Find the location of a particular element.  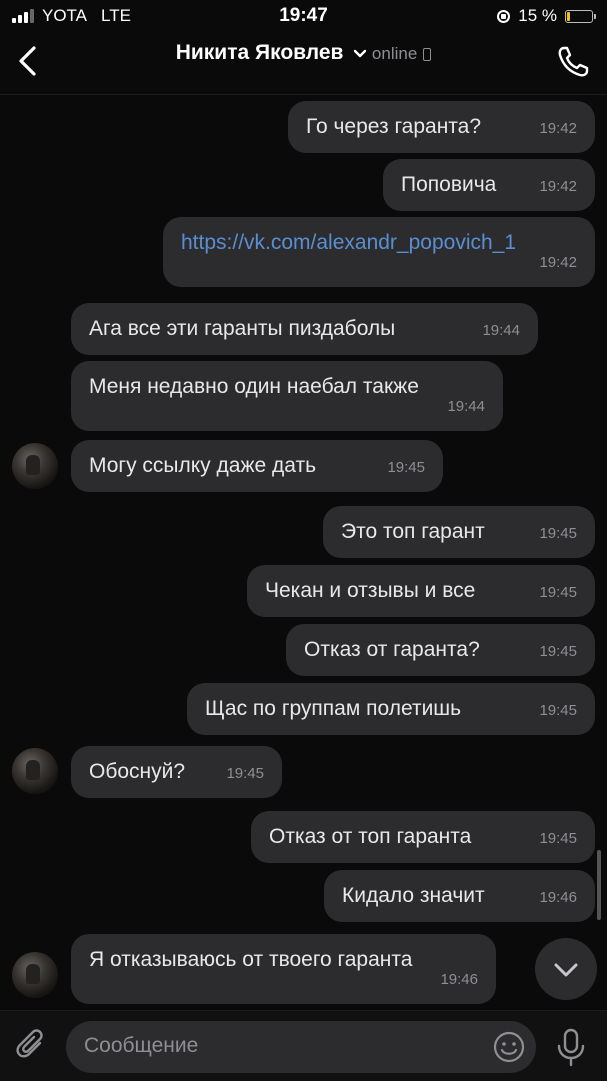

message-text: Могу ссылку даже дать is located at coordinates (203, 465).